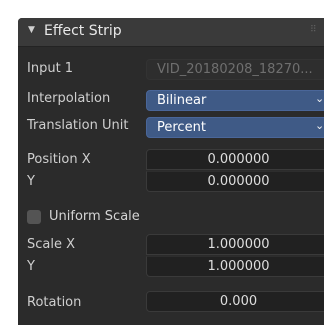  I want to click on input1-label: Input 1, so click(50, 68).